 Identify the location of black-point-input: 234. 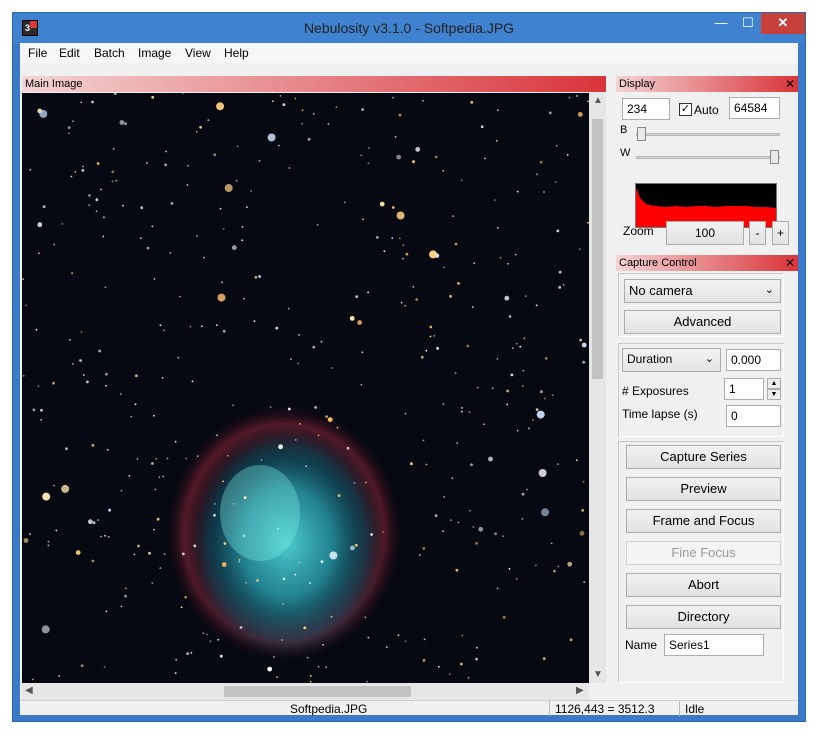
(646, 109).